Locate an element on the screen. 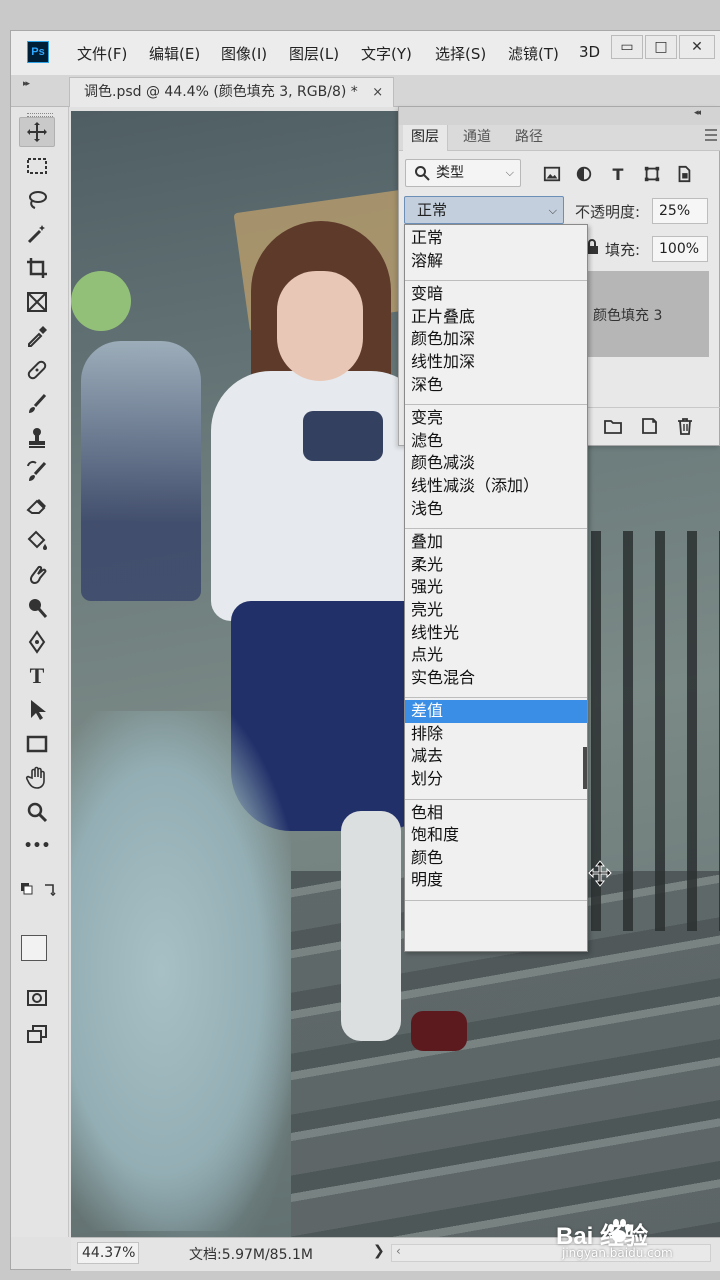  minimize-button: ▭ is located at coordinates (627, 47).